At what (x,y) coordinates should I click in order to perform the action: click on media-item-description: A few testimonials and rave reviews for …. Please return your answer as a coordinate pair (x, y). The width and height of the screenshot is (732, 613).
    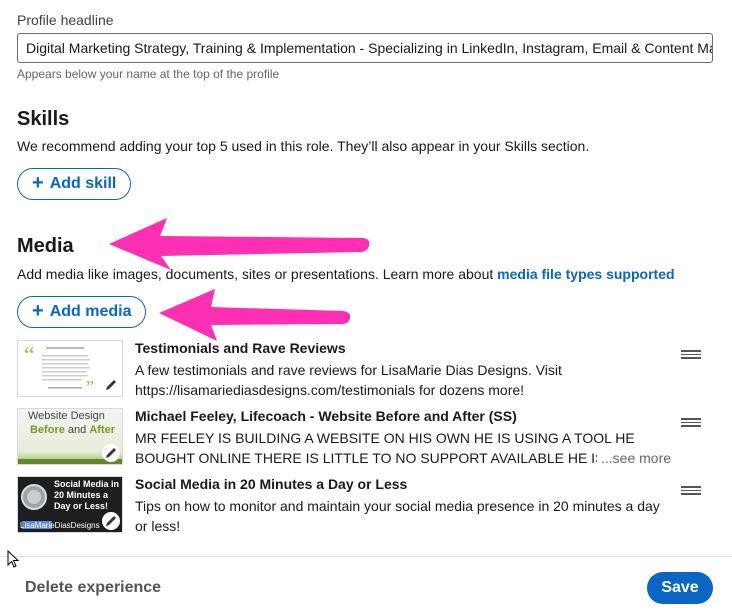
    Looking at the image, I should click on (348, 380).